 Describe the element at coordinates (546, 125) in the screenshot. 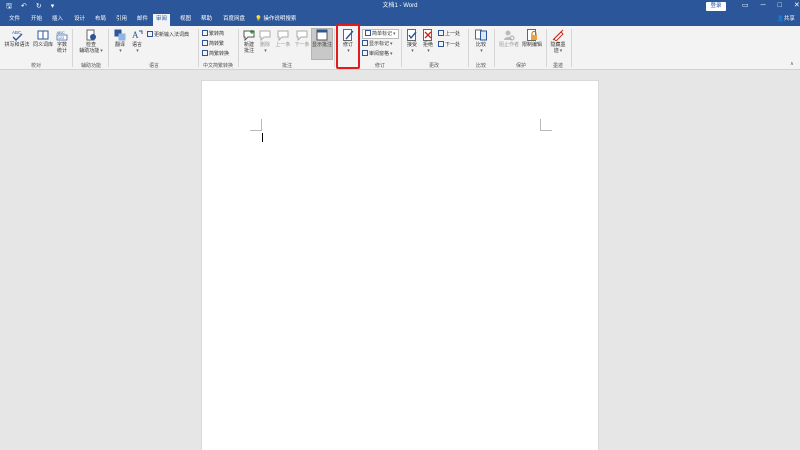

I see `crop-mark-top-right` at that location.